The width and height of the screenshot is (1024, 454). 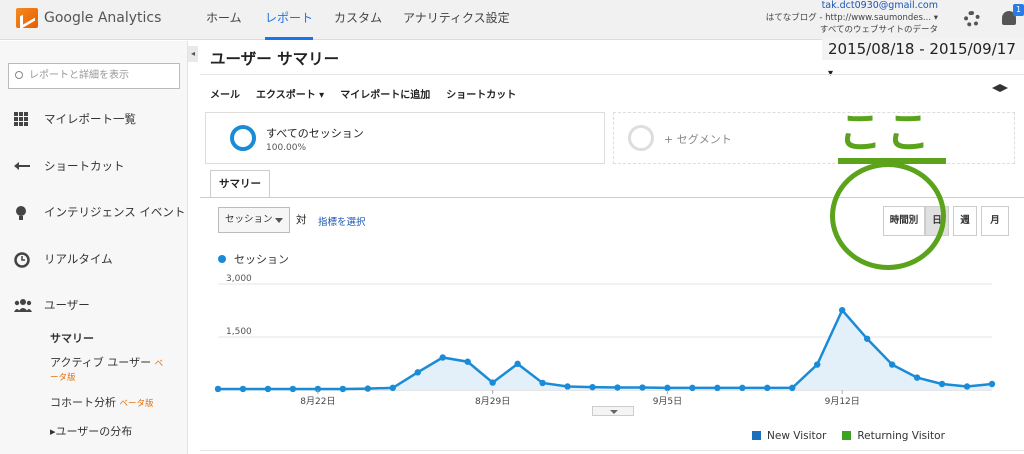 I want to click on export-button: エクスポート ▾, so click(x=290, y=93).